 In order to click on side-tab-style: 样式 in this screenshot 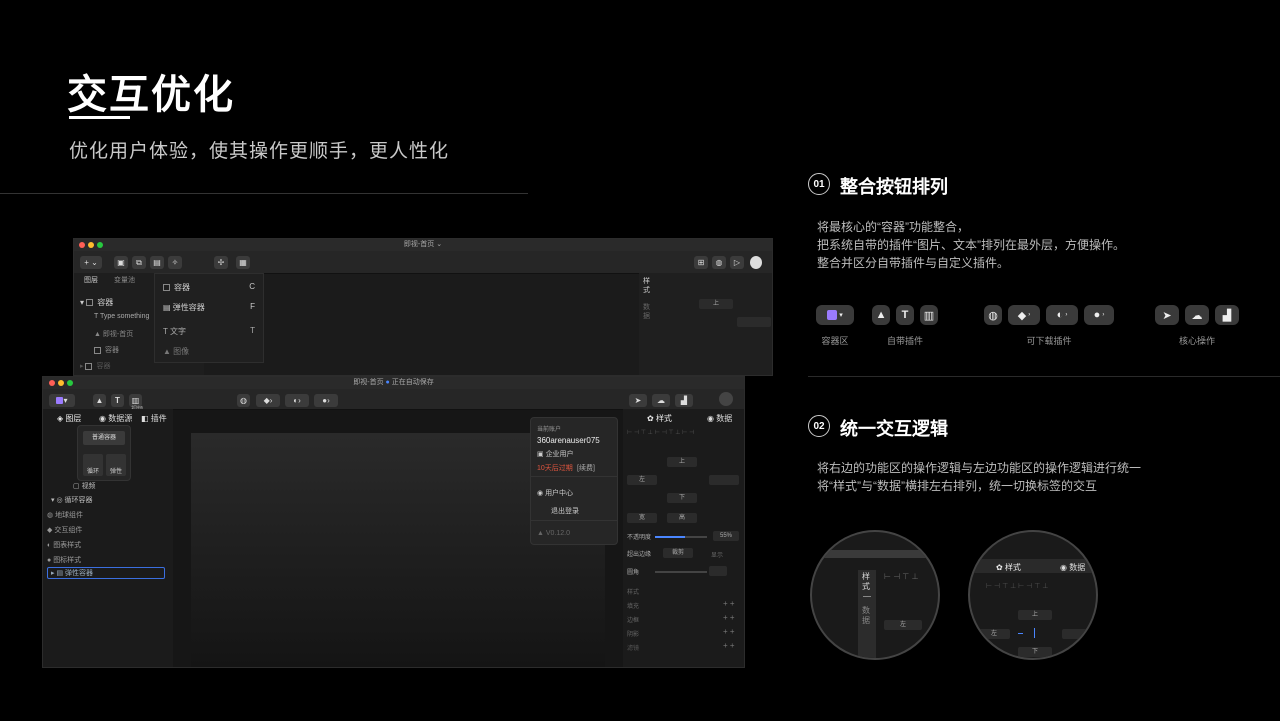, I will do `click(648, 286)`.